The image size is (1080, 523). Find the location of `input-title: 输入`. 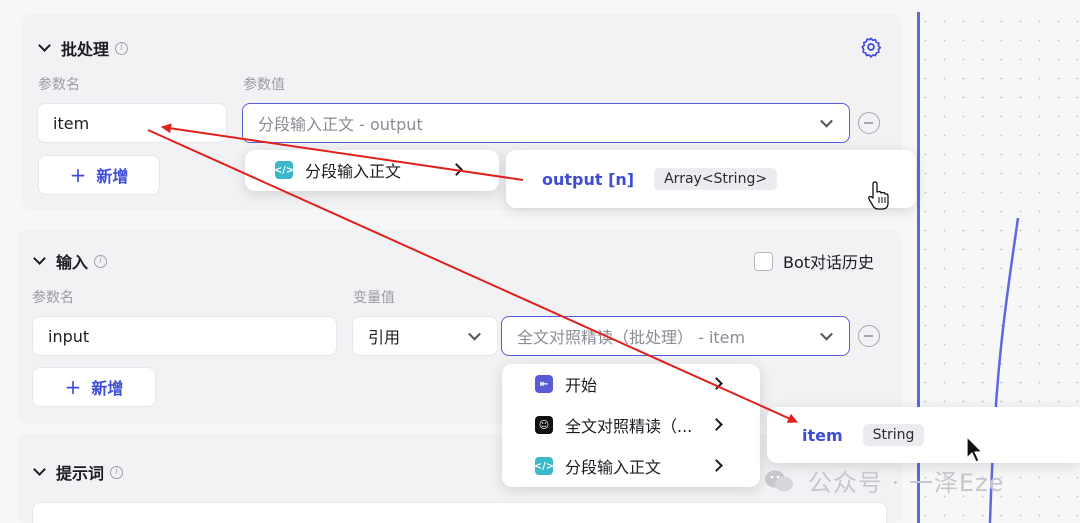

input-title: 输入 is located at coordinates (72, 262).